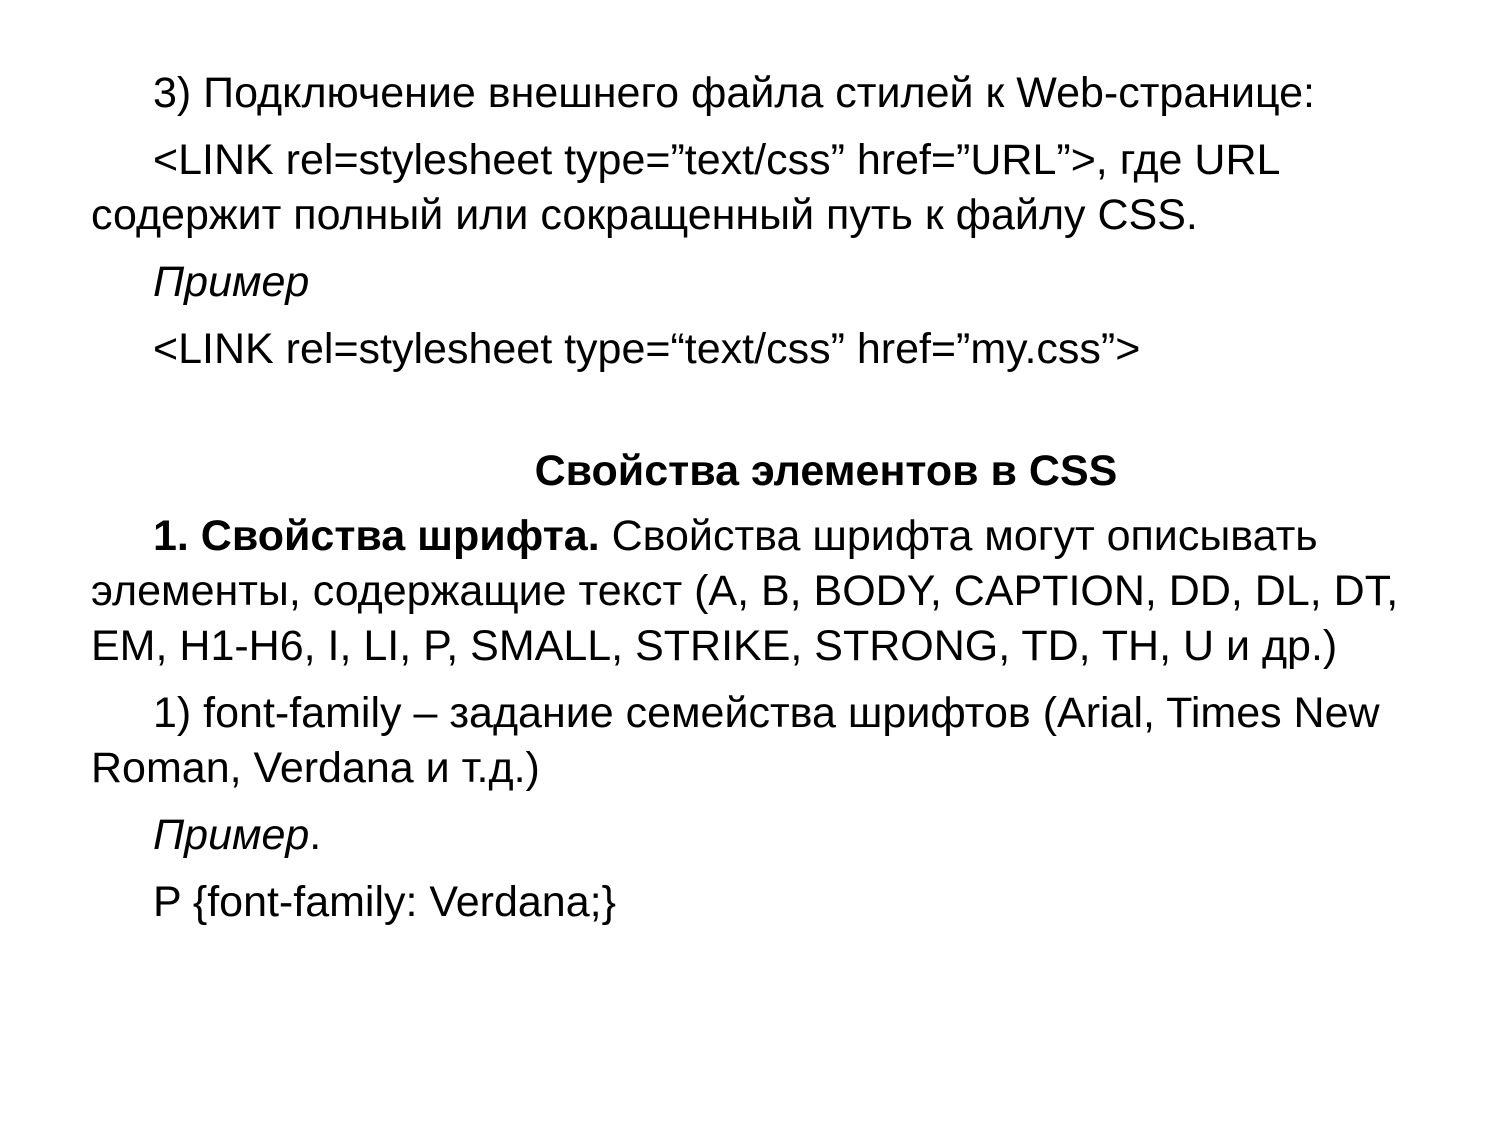 The width and height of the screenshot is (1500, 1125). Describe the element at coordinates (756, 835) in the screenshot. I see `example-label-2: Пример.` at that location.